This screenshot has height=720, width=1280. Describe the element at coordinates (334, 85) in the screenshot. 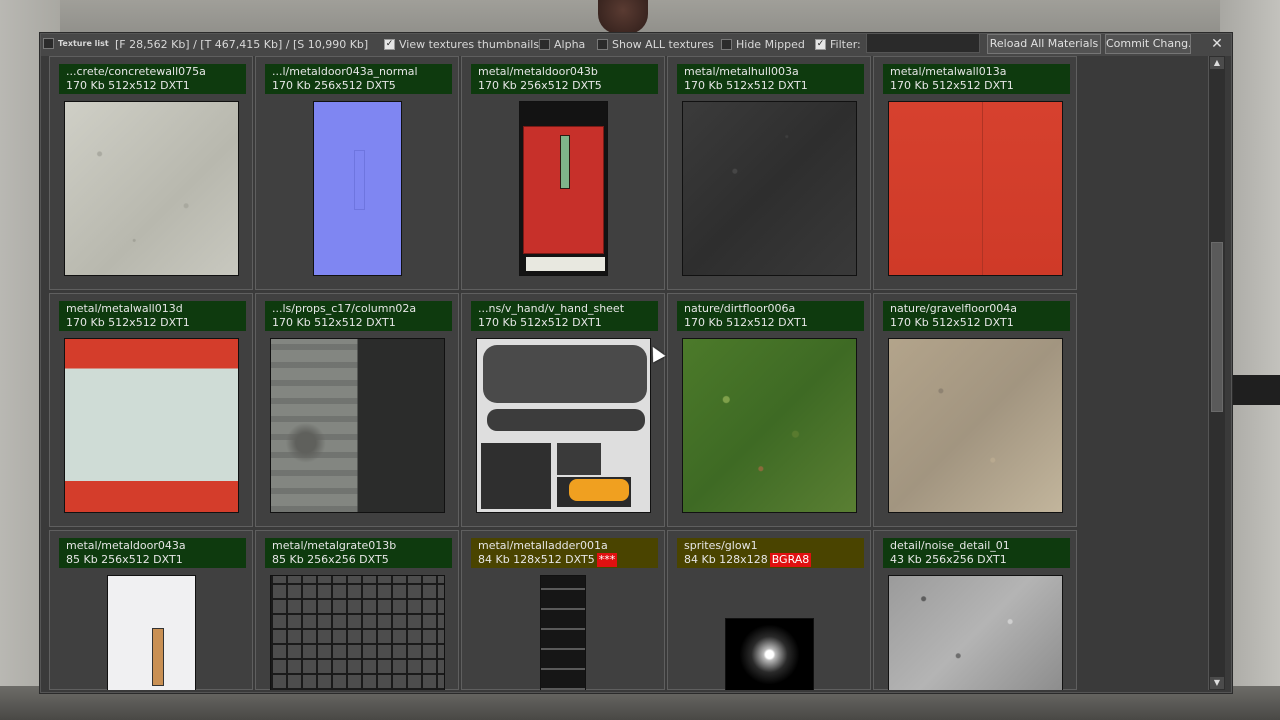

I see `texture-info-text: 170 Kb 256x512 DXT5` at that location.